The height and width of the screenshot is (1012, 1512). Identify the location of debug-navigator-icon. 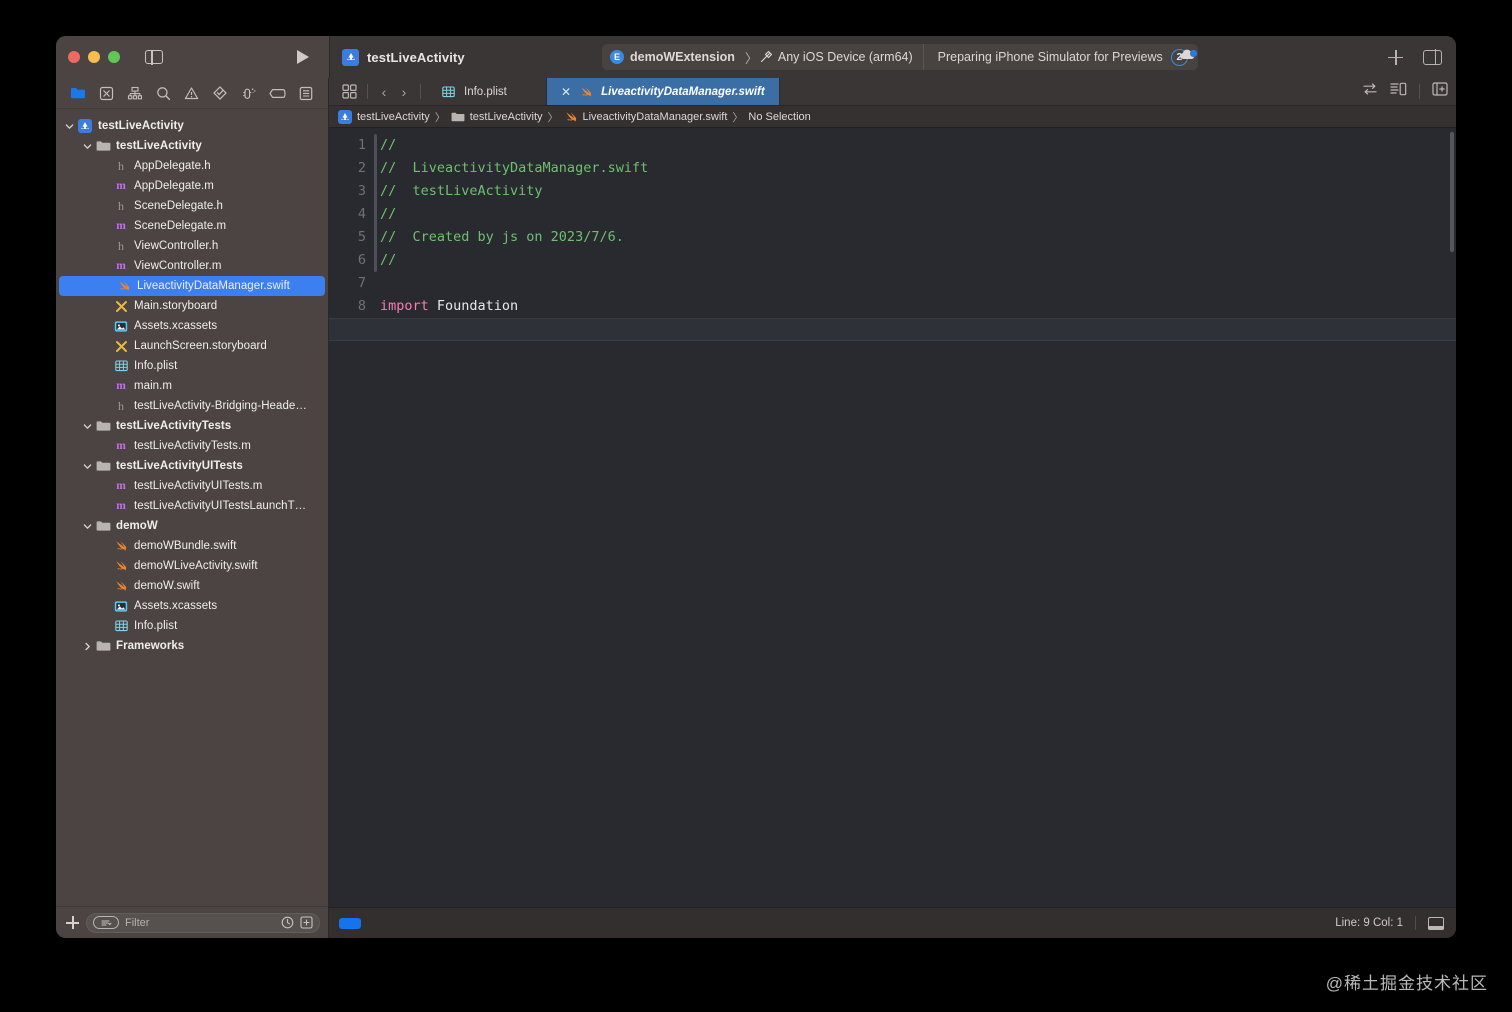
(248, 93).